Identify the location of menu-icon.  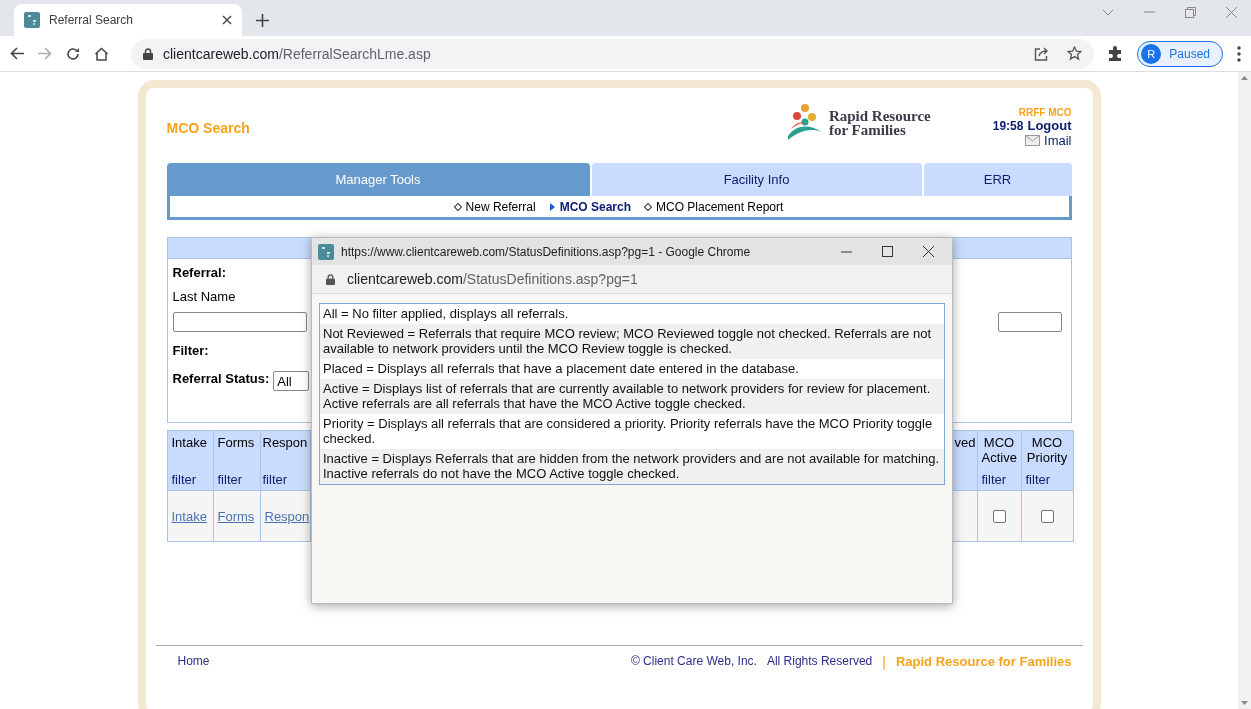
(1239, 53).